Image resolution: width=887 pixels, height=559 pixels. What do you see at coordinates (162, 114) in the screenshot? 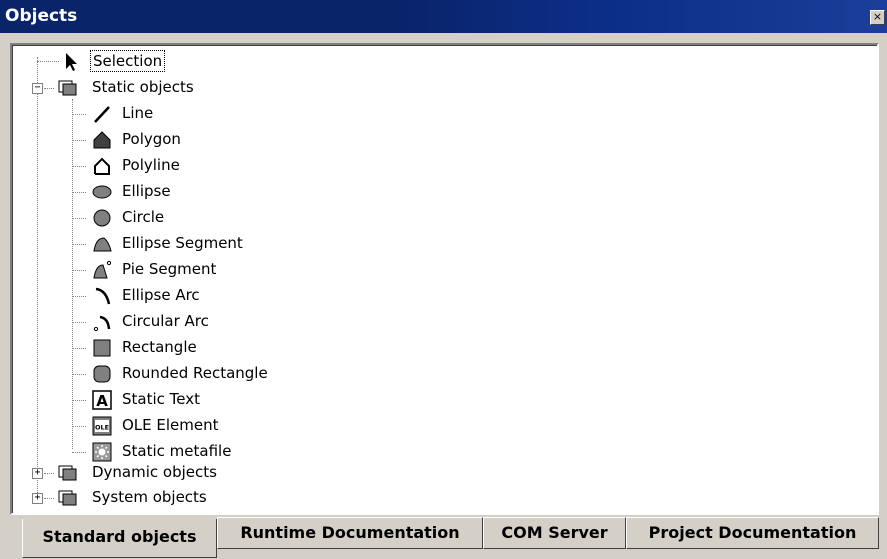
I see `tree-item-line: Line` at bounding box center [162, 114].